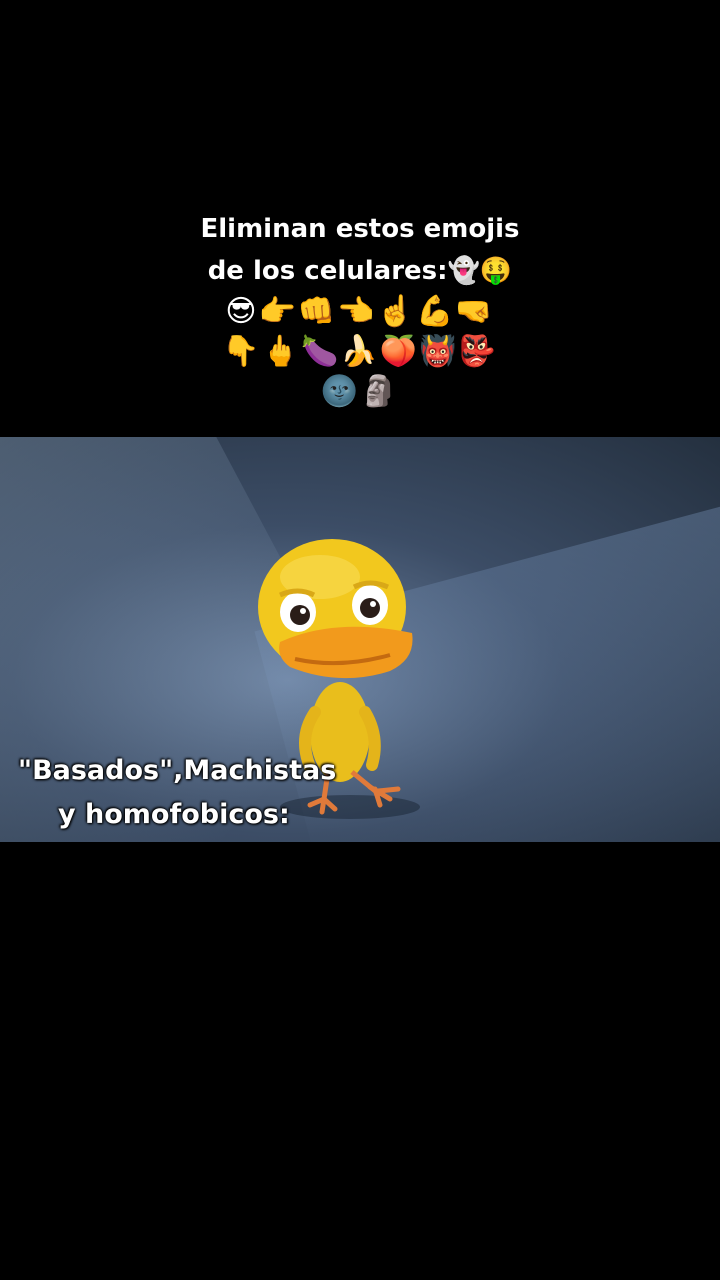  Describe the element at coordinates (174, 814) in the screenshot. I see `subtitle-line-2: y homofobicos:` at that location.